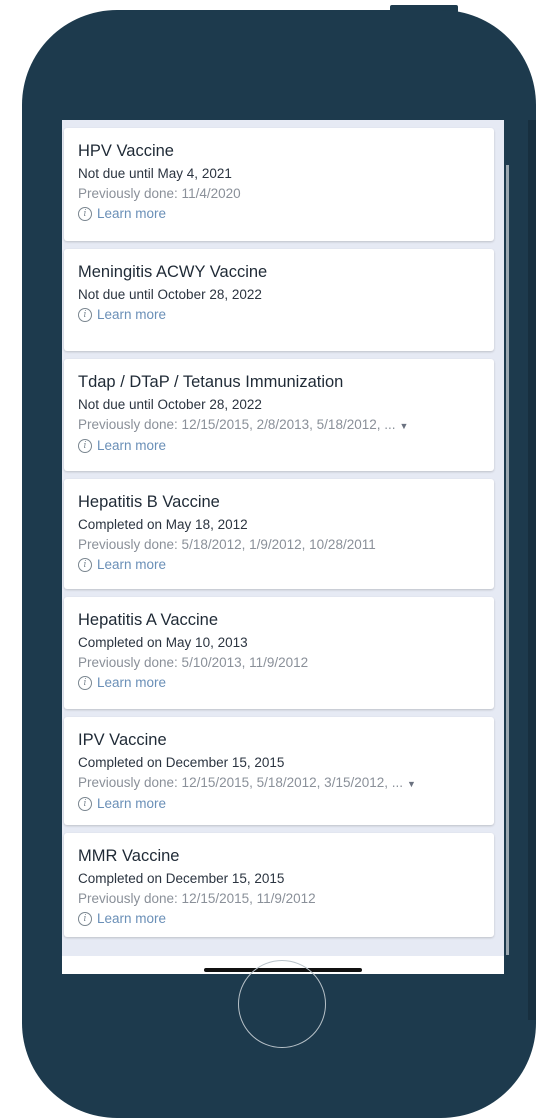  I want to click on previously-done-text: Previously done: 5/10/2013, 11/9/2012, so click(193, 662).